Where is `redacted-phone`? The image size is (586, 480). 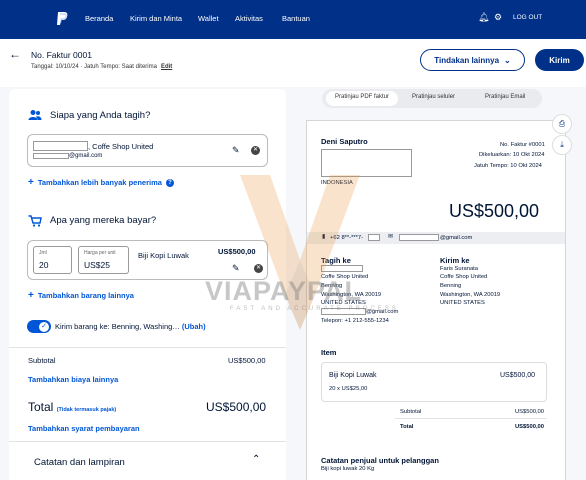 redacted-phone is located at coordinates (374, 237).